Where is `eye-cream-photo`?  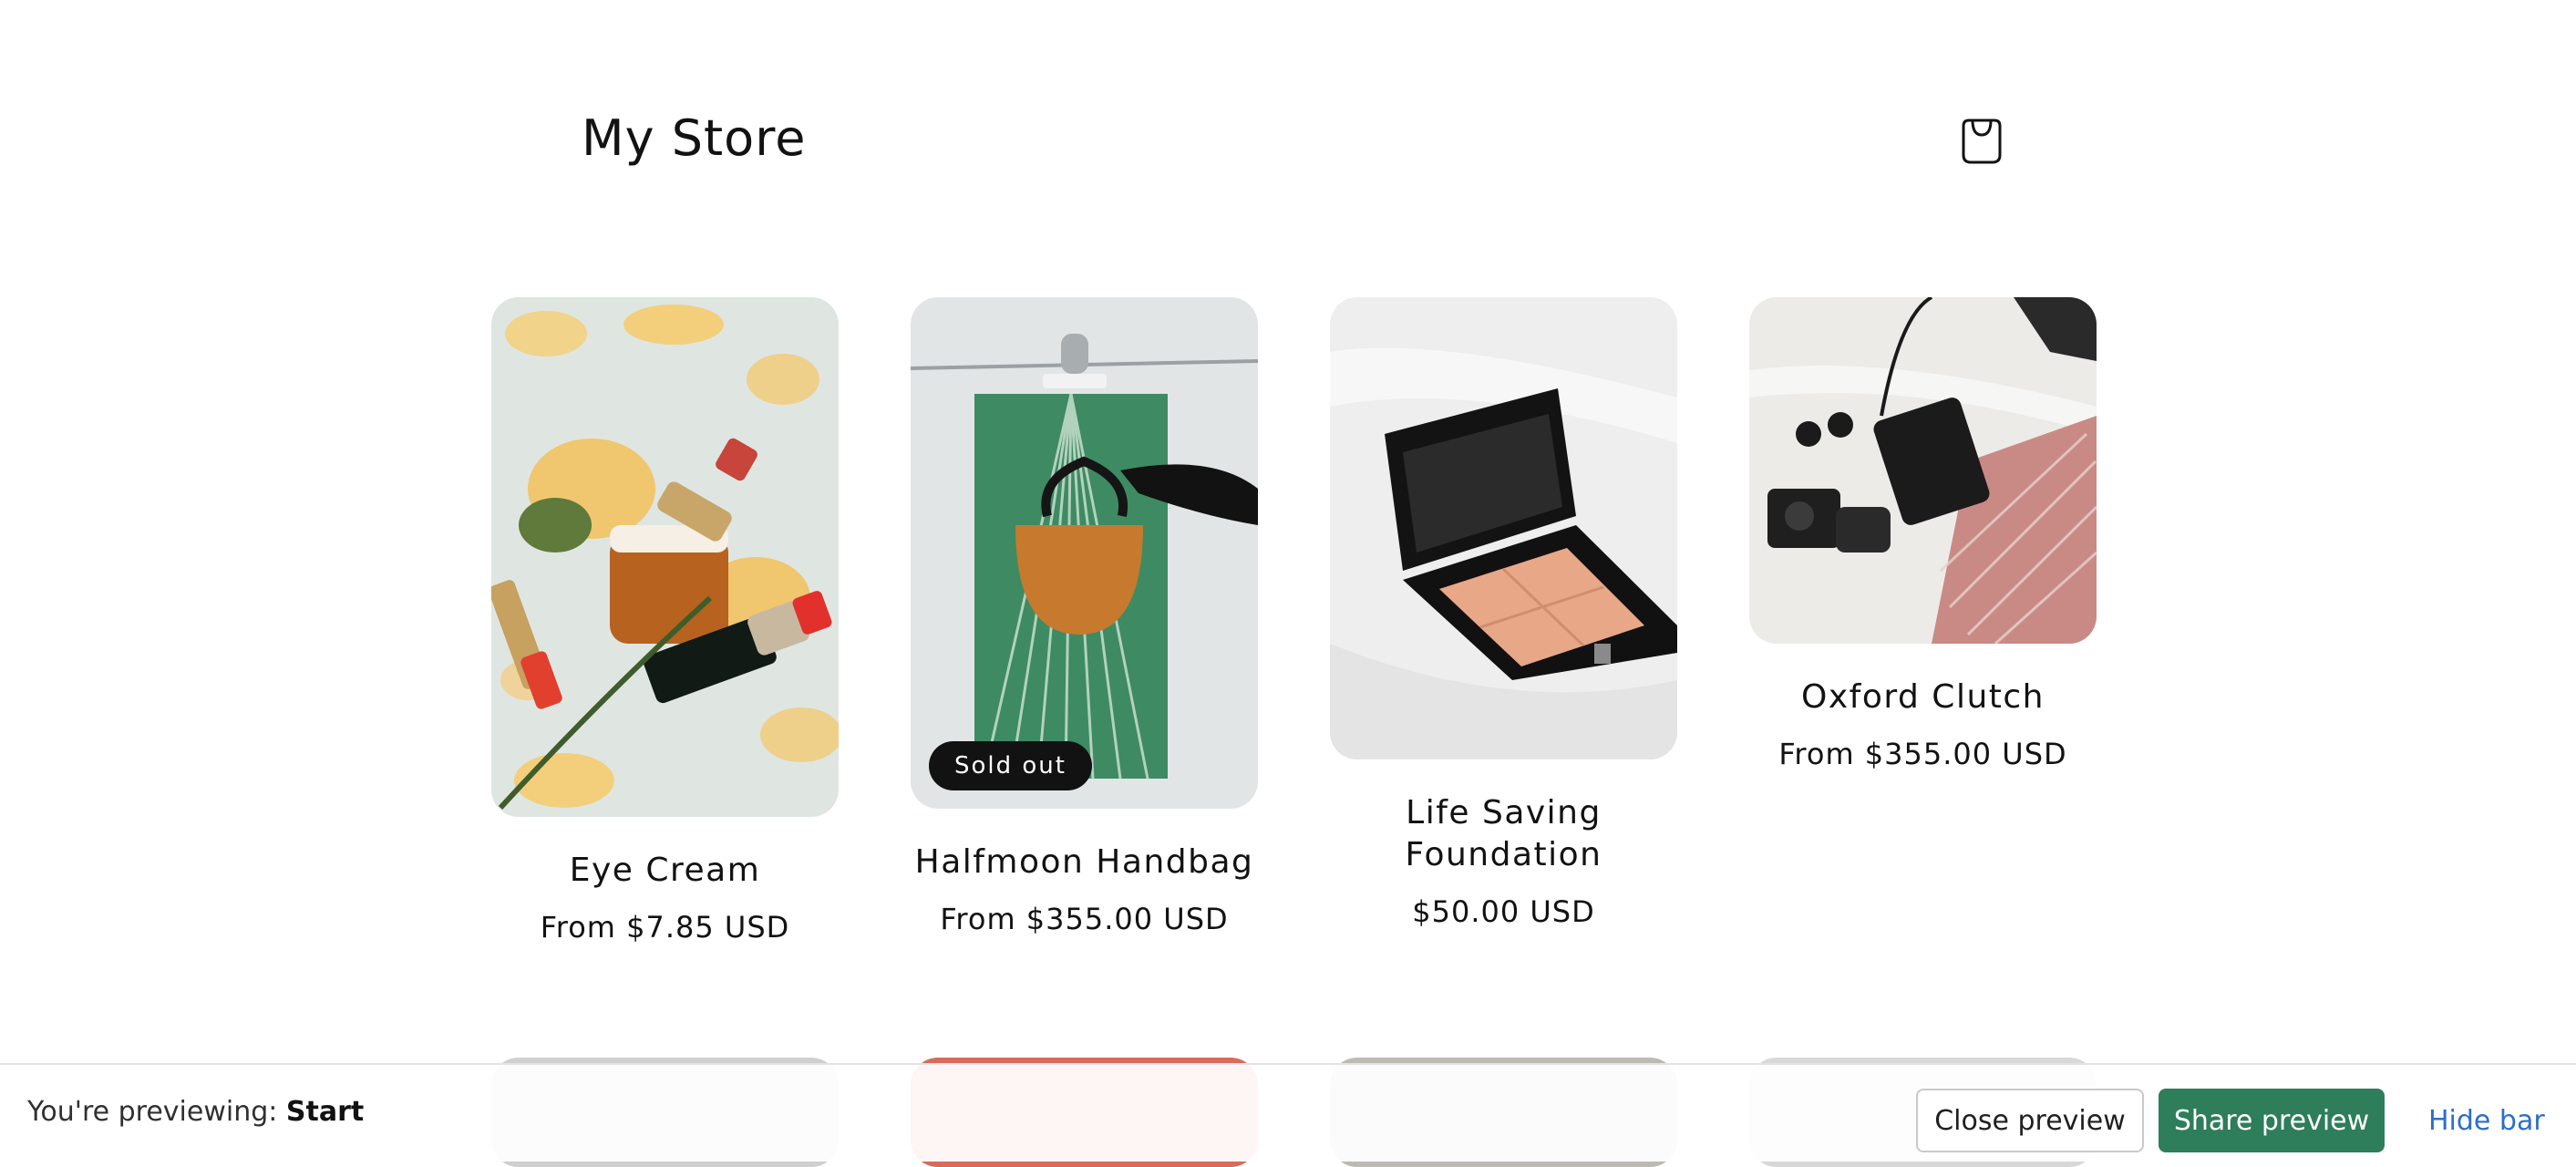
eye-cream-photo is located at coordinates (665, 557).